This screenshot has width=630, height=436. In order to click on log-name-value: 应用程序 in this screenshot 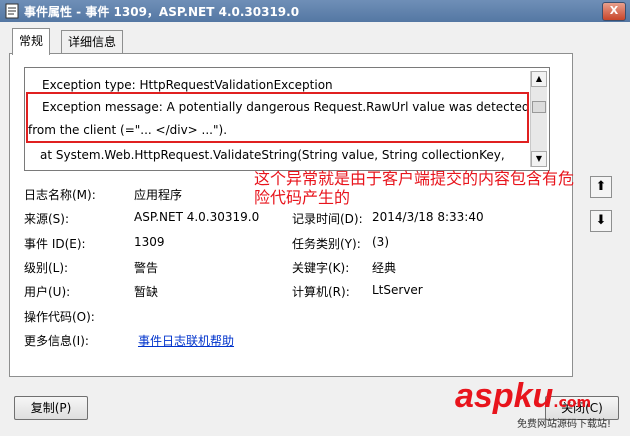, I will do `click(158, 195)`.